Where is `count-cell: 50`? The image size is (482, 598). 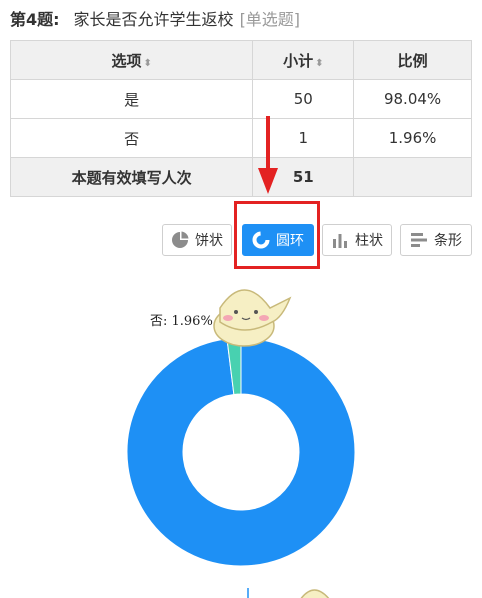
count-cell: 50 is located at coordinates (303, 99).